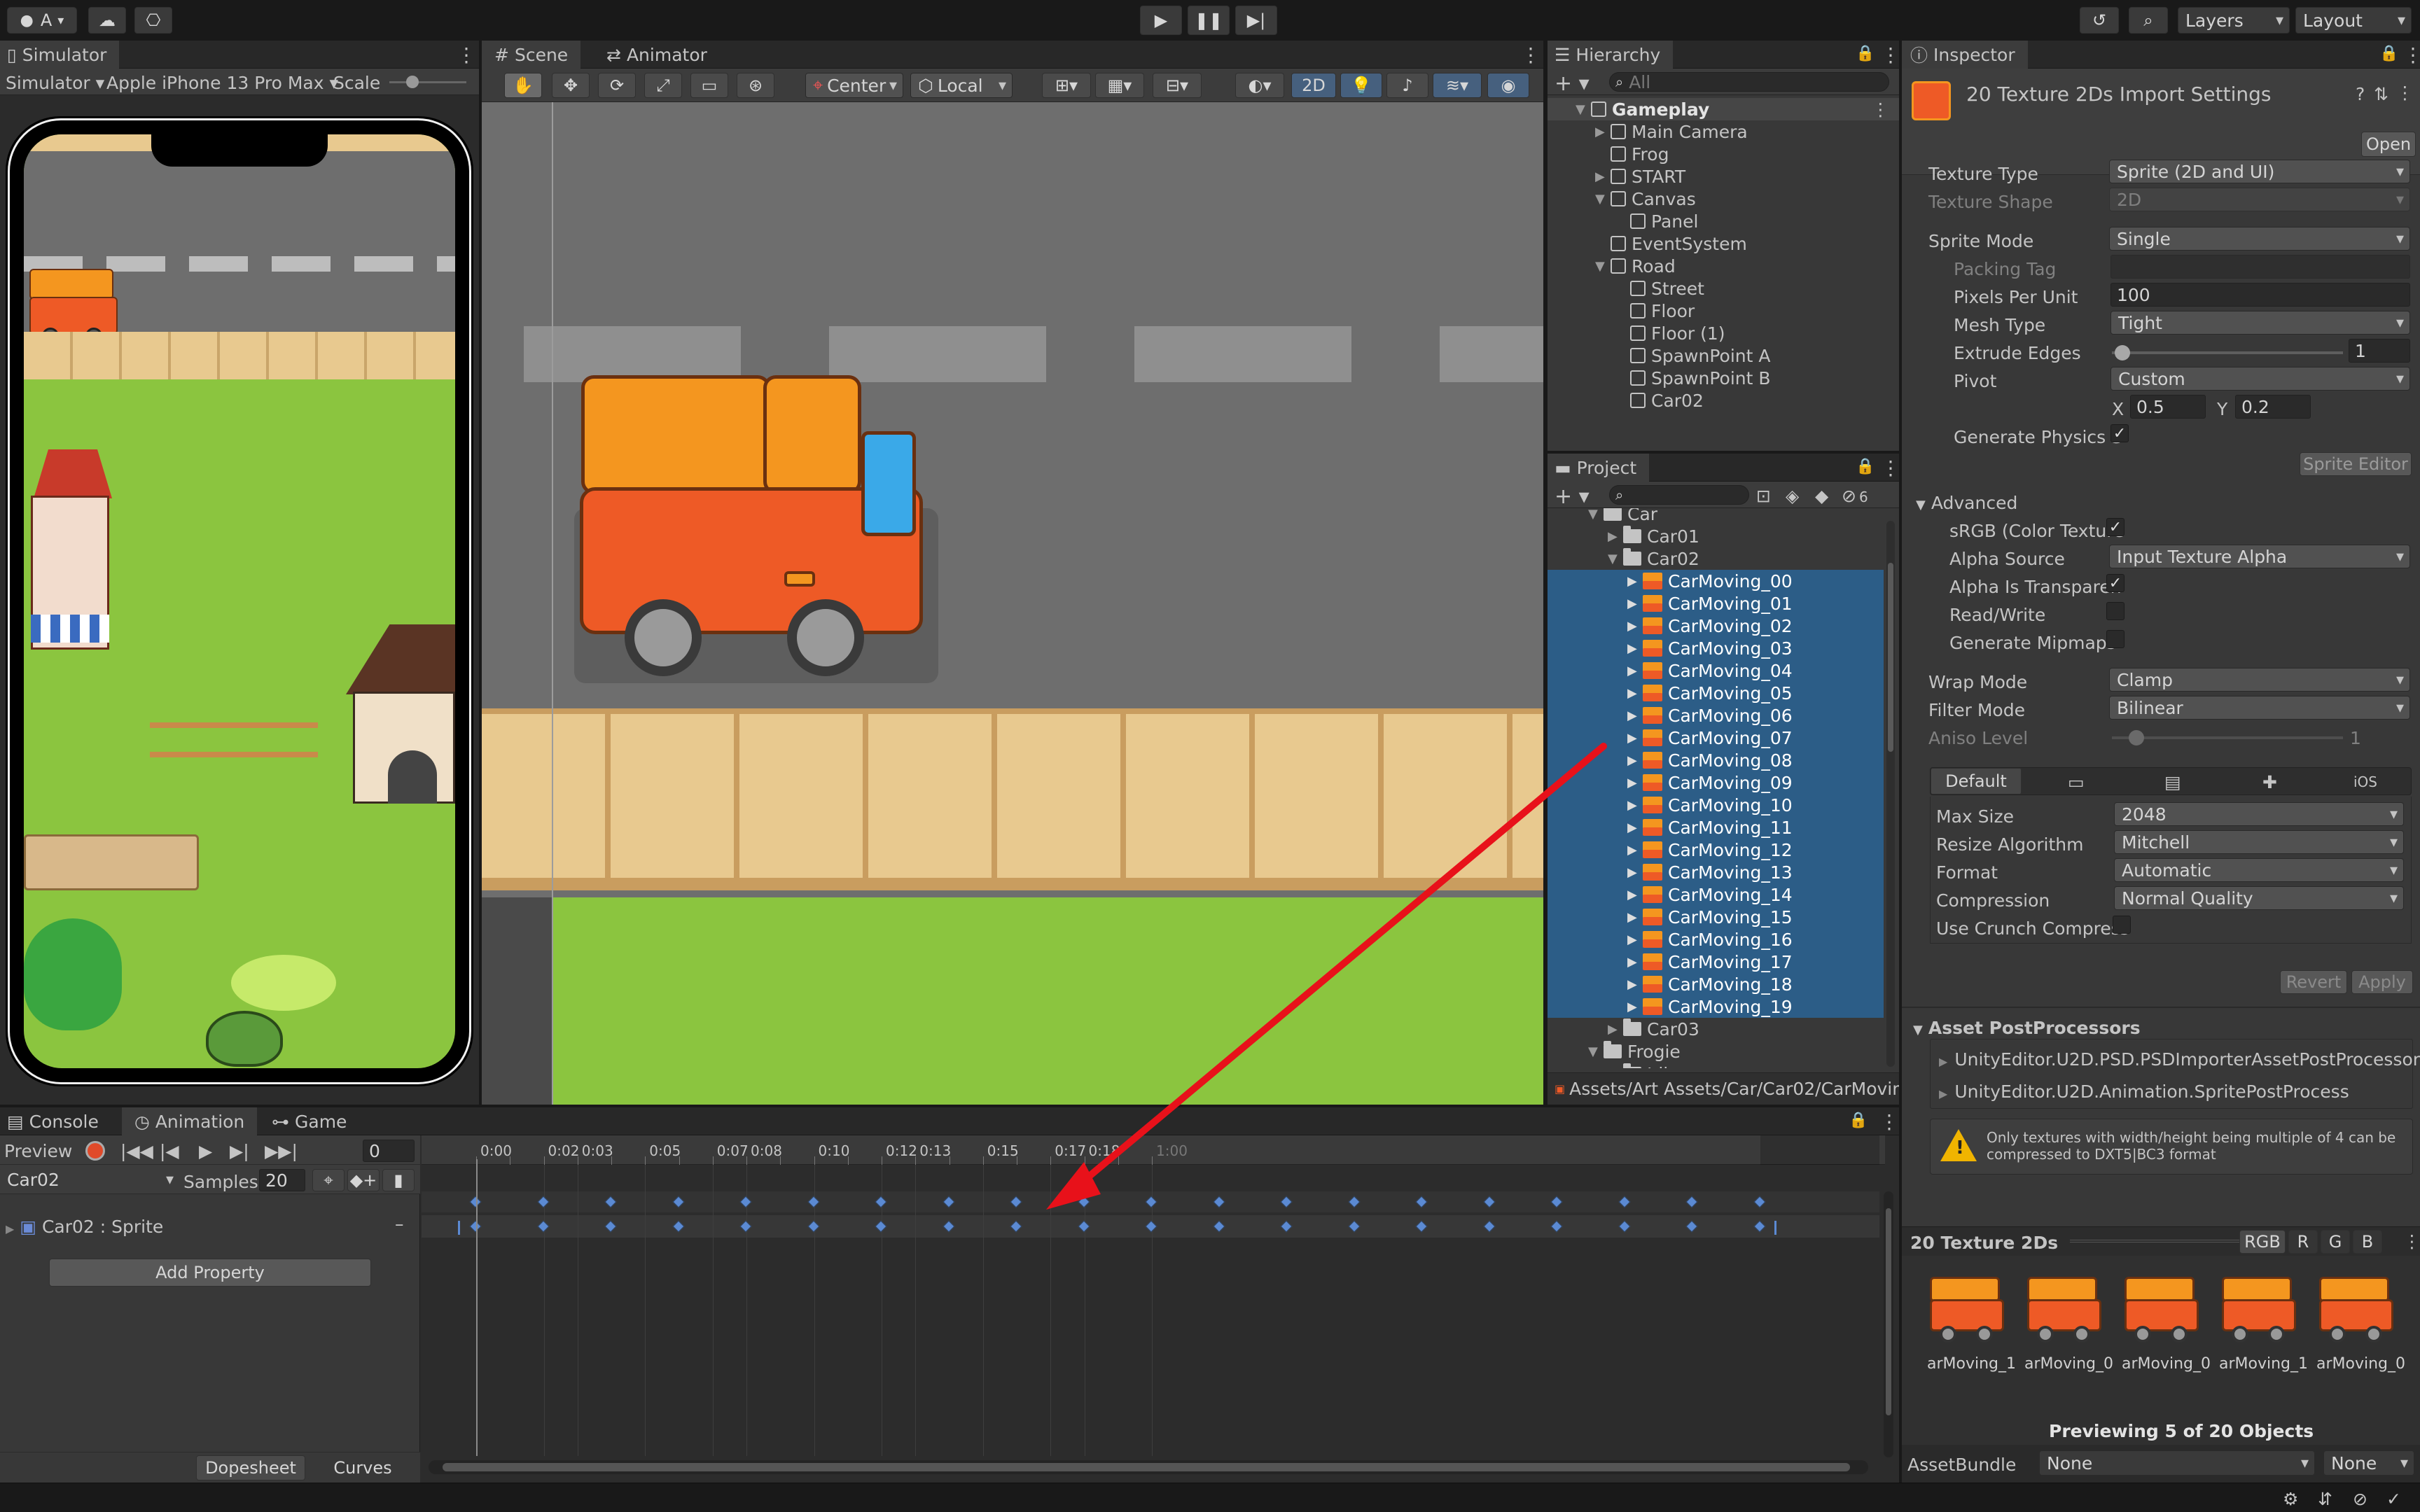 Image resolution: width=2420 pixels, height=1512 pixels. I want to click on tab-game: ⊶ Game, so click(309, 1121).